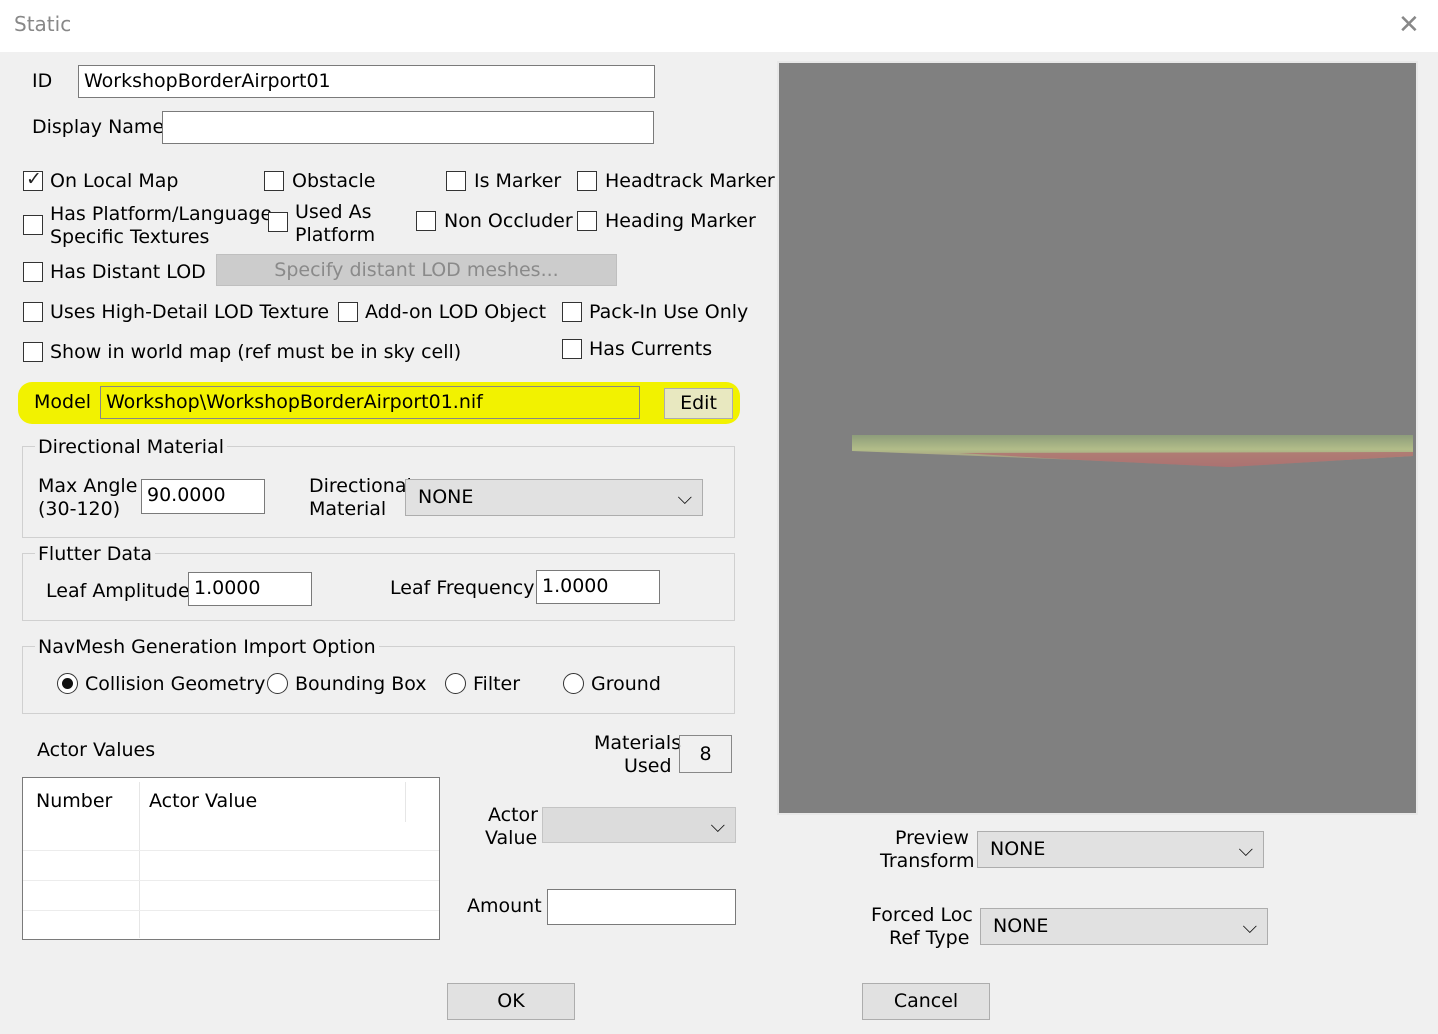 The height and width of the screenshot is (1034, 1438). What do you see at coordinates (96, 750) in the screenshot?
I see `actor-values-label: Actor Values` at bounding box center [96, 750].